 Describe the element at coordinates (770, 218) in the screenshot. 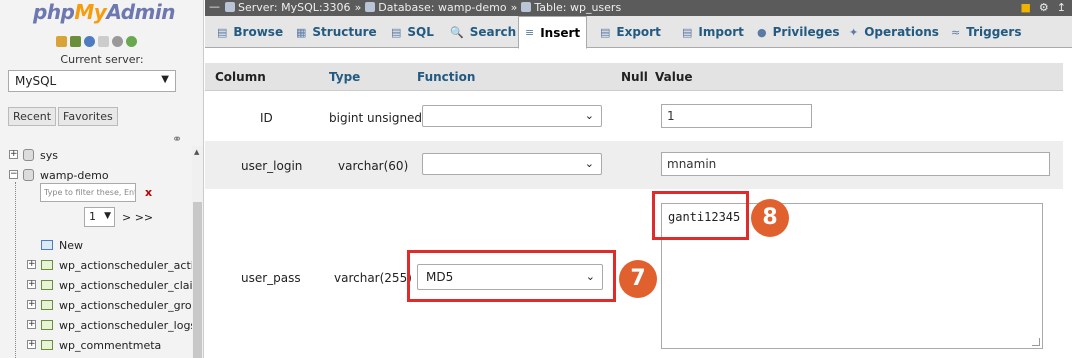

I see `step-badge-8: 8` at that location.